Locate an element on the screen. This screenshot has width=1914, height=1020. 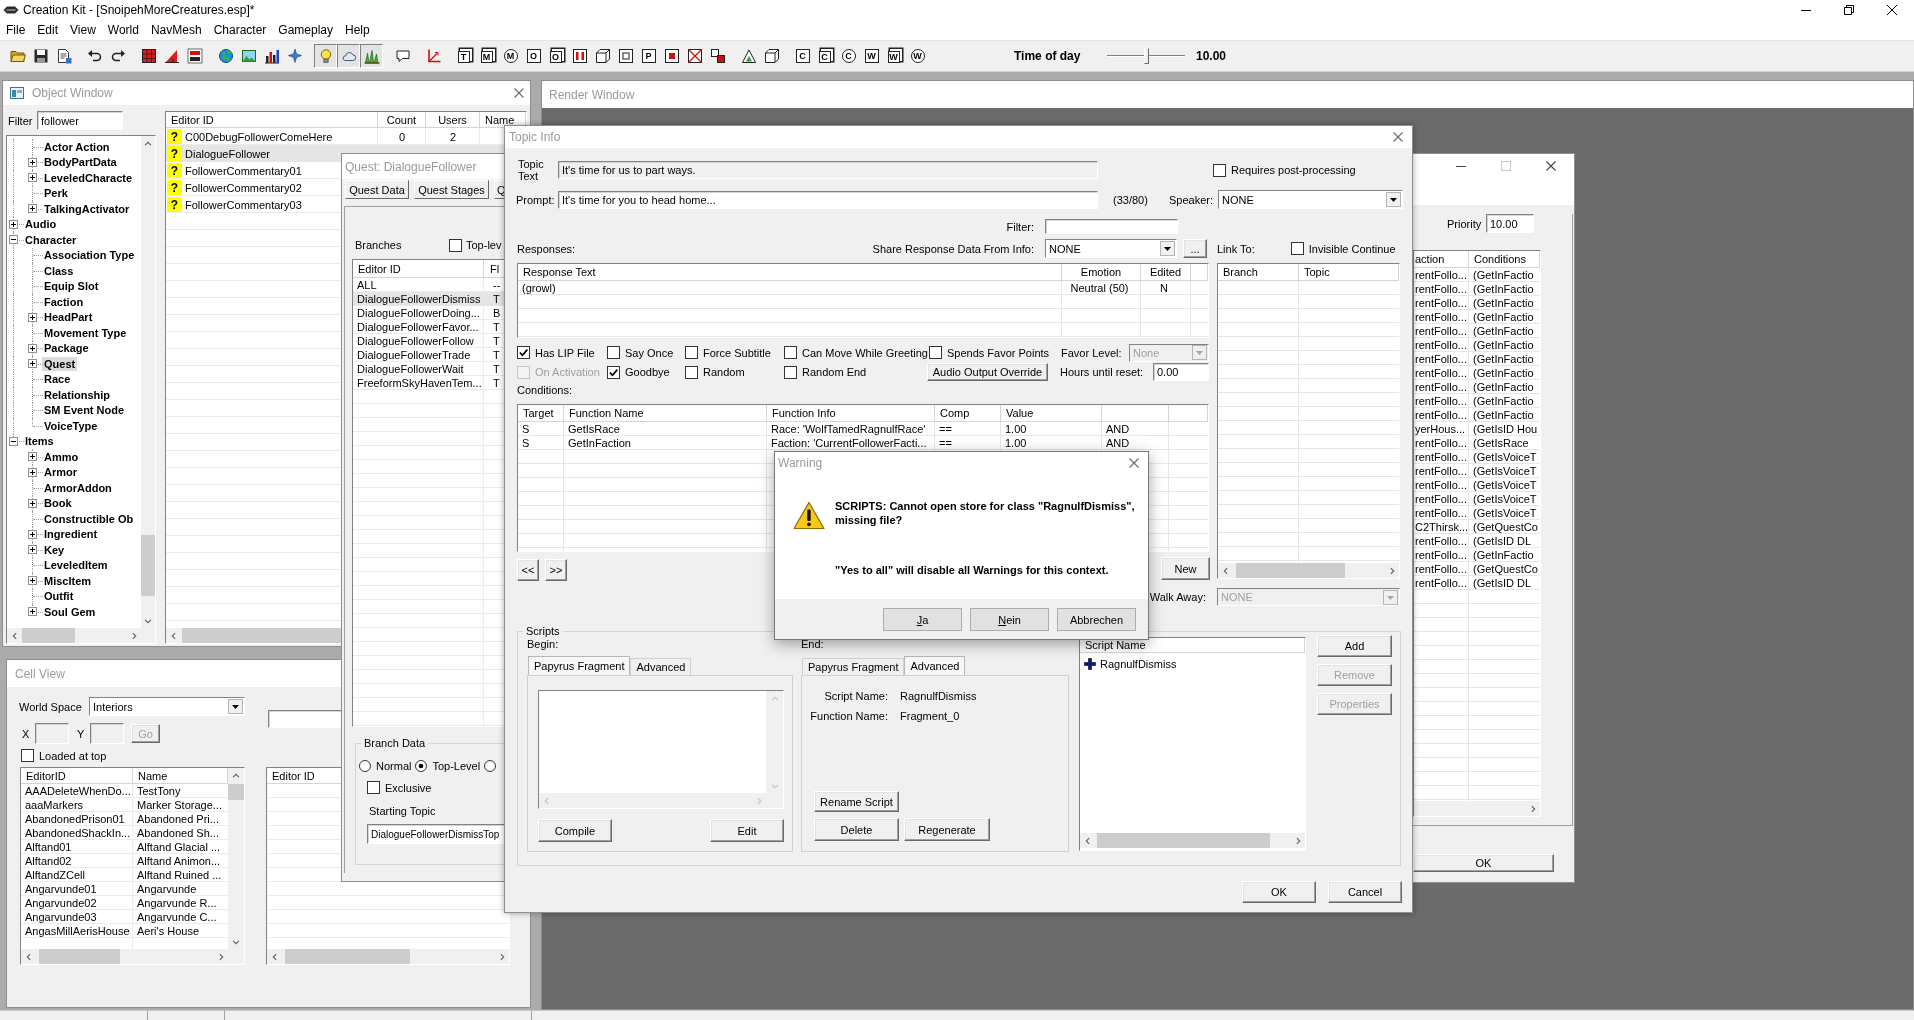
table-cell-text: DialogueFollowerTrade is located at coordinates (414, 355).